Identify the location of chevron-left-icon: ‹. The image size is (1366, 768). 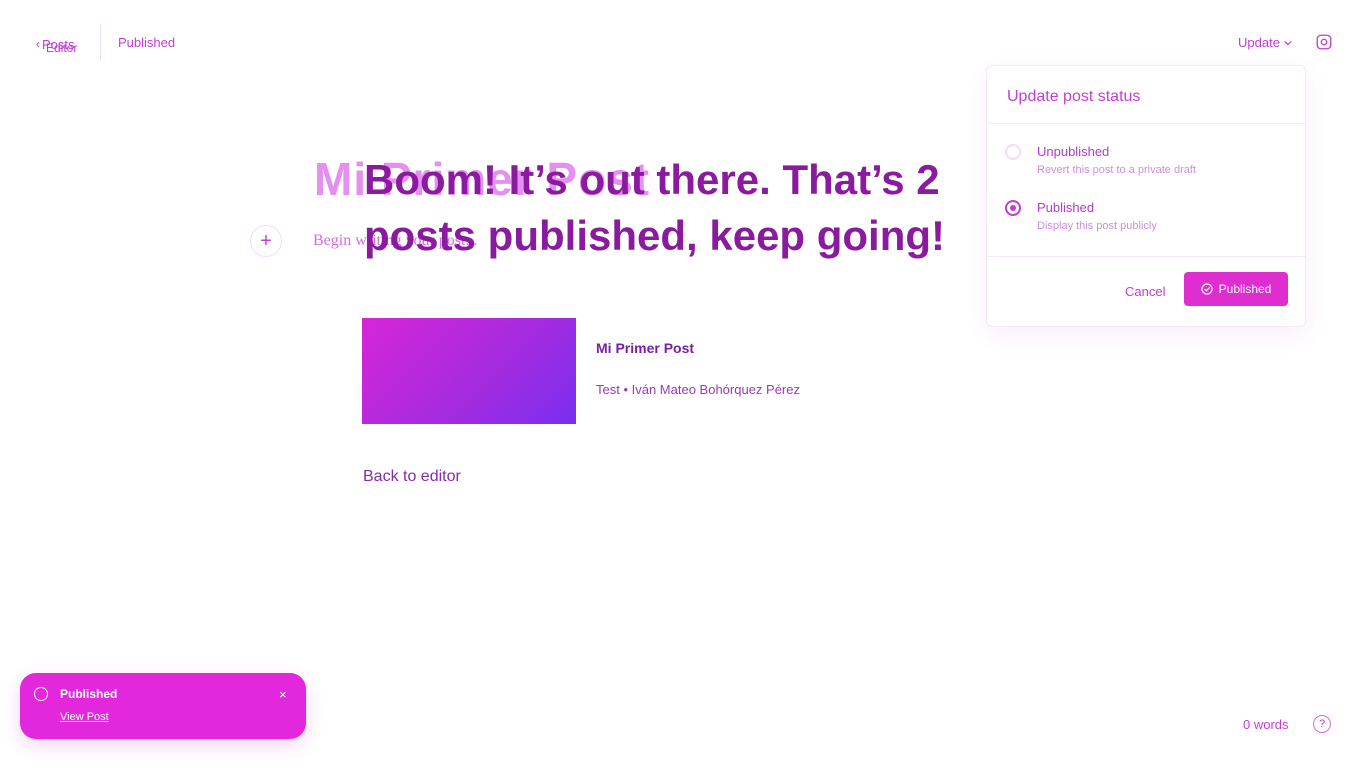
(38, 44).